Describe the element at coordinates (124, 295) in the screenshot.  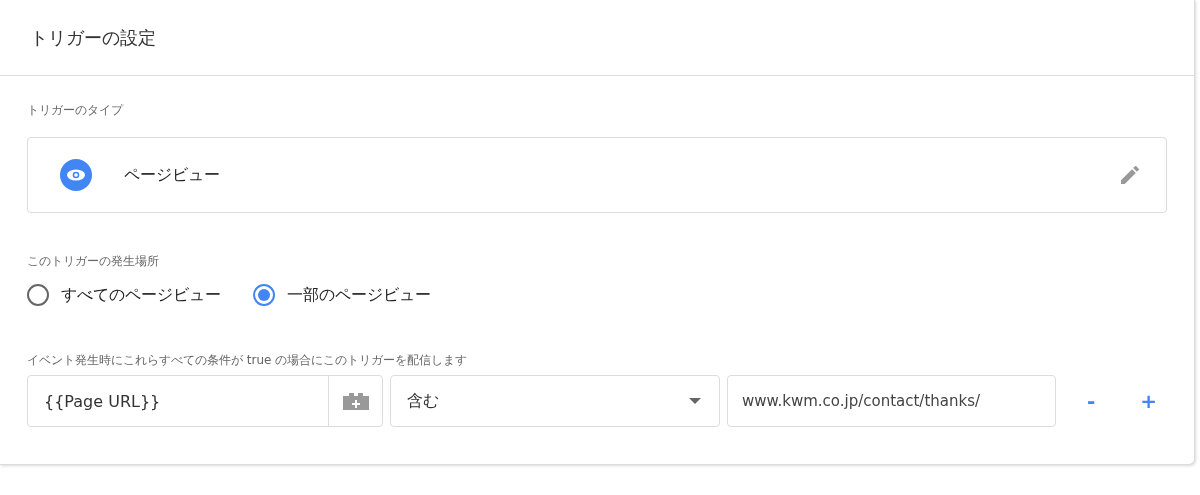
I see `radio-option: すべてのページビュー` at that location.